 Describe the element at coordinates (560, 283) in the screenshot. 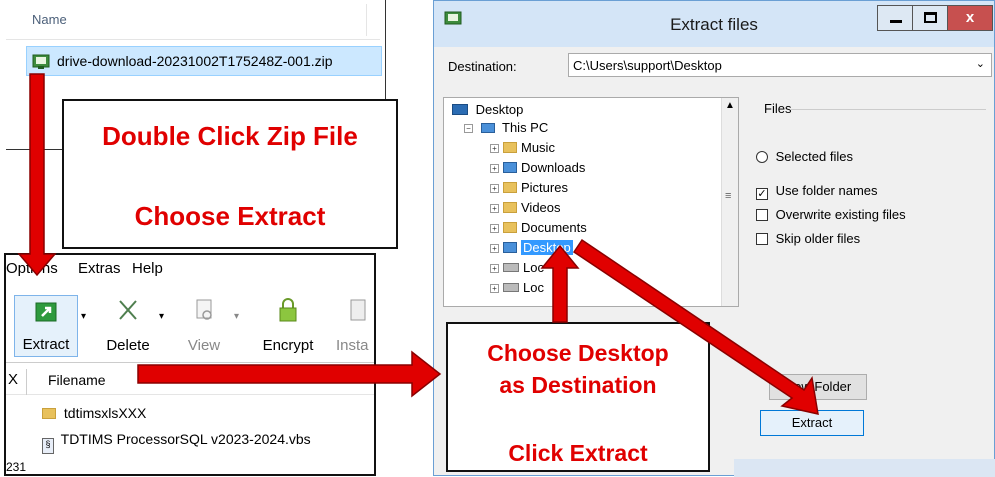

I see `arrow-up-to-desktop` at that location.